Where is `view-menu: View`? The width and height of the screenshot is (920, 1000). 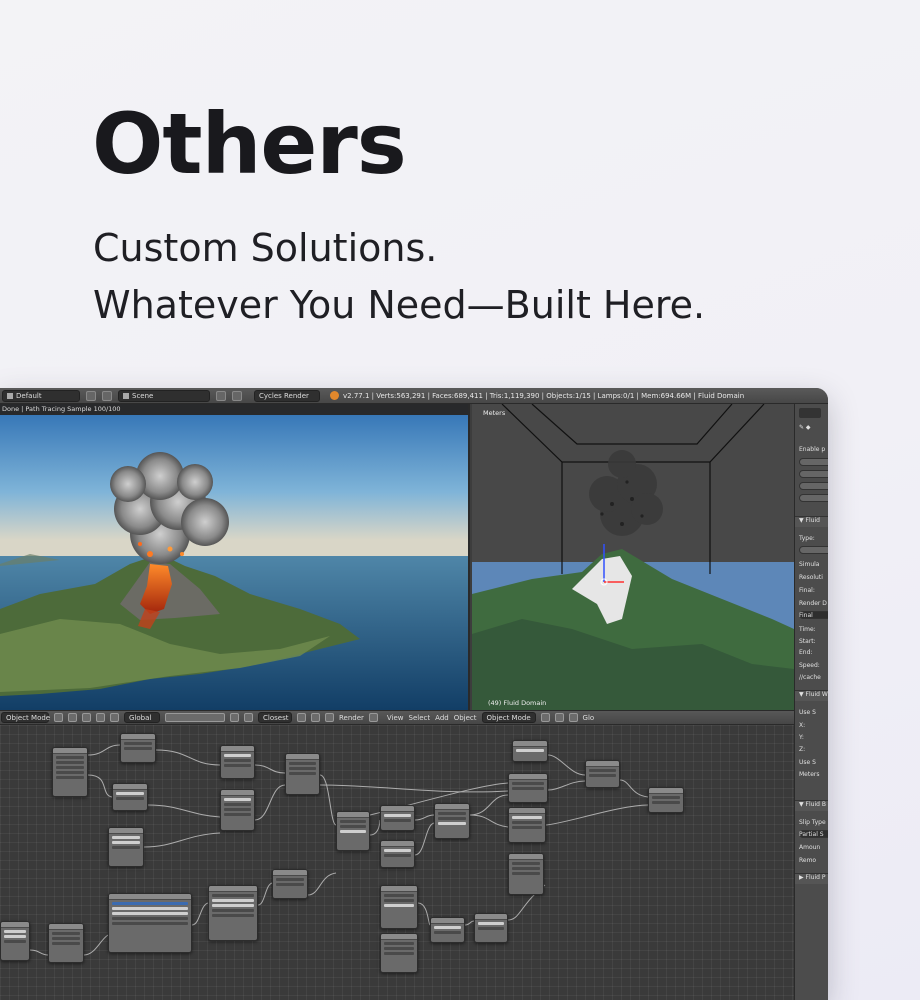 view-menu: View is located at coordinates (395, 718).